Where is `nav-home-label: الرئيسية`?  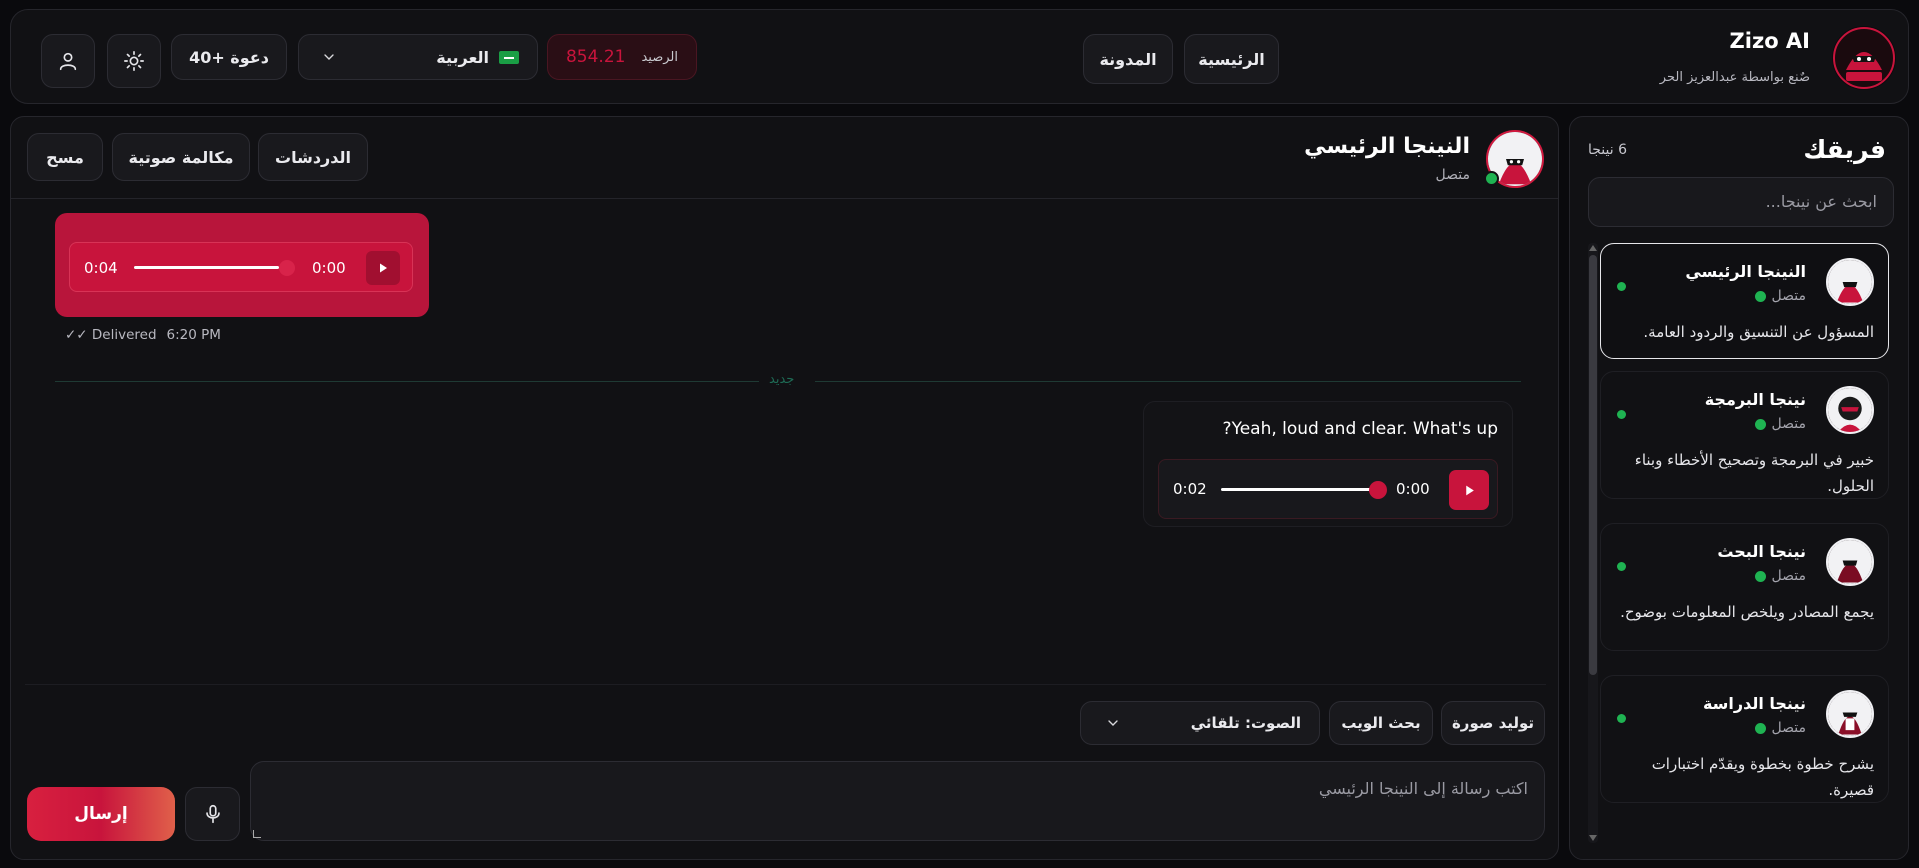
nav-home-label: الرئيسية is located at coordinates (1231, 59).